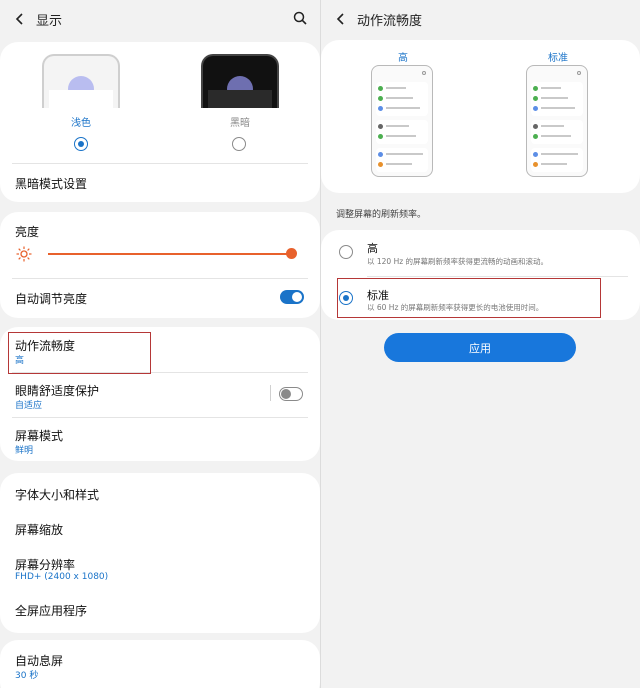 Image resolution: width=640 pixels, height=688 pixels. What do you see at coordinates (81, 123) in the screenshot?
I see `light-mode-label: 浅色` at bounding box center [81, 123].